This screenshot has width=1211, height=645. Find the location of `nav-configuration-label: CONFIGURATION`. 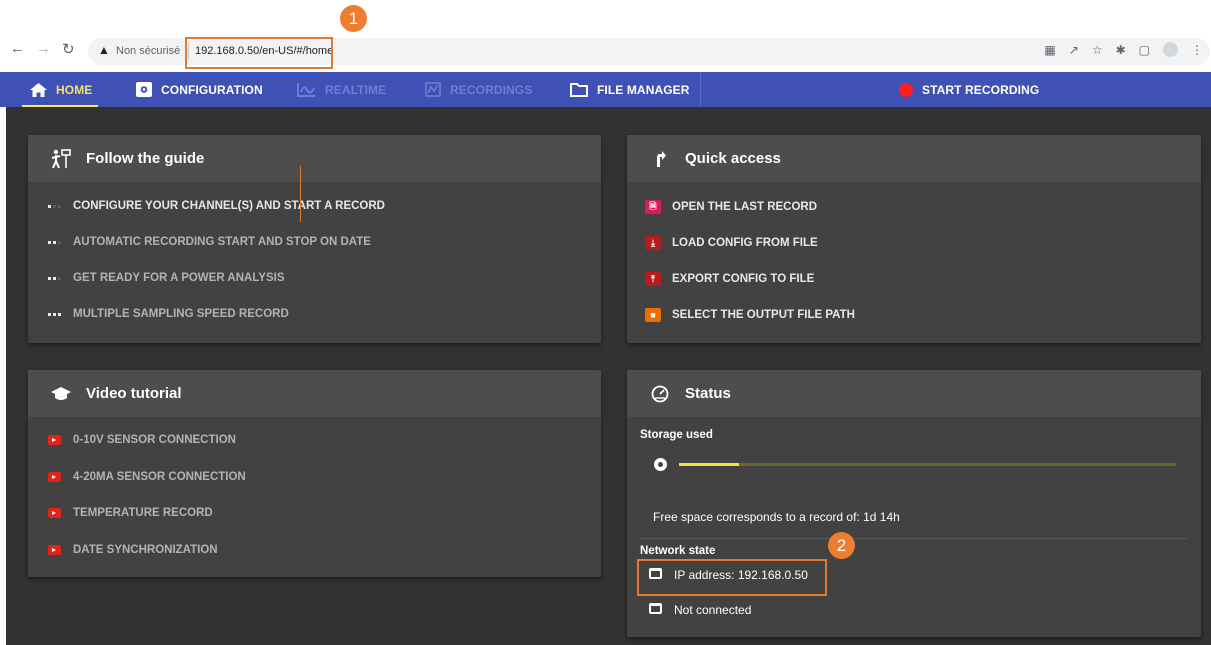

nav-configuration-label: CONFIGURATION is located at coordinates (212, 89).